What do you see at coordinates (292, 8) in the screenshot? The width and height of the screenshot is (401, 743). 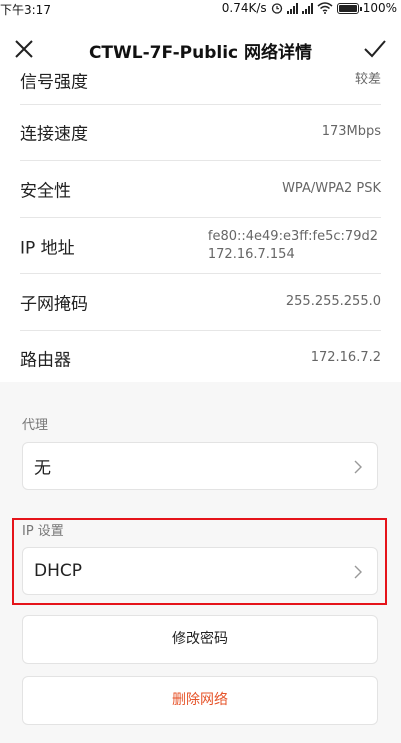 I see `signal-icon` at bounding box center [292, 8].